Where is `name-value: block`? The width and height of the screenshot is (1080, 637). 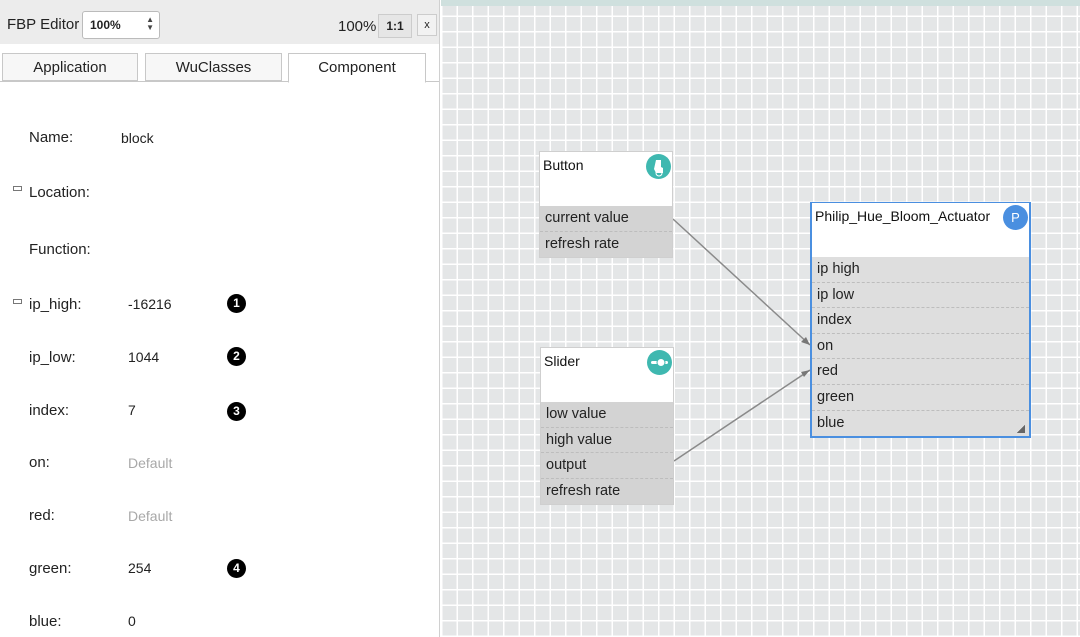
name-value: block is located at coordinates (137, 138).